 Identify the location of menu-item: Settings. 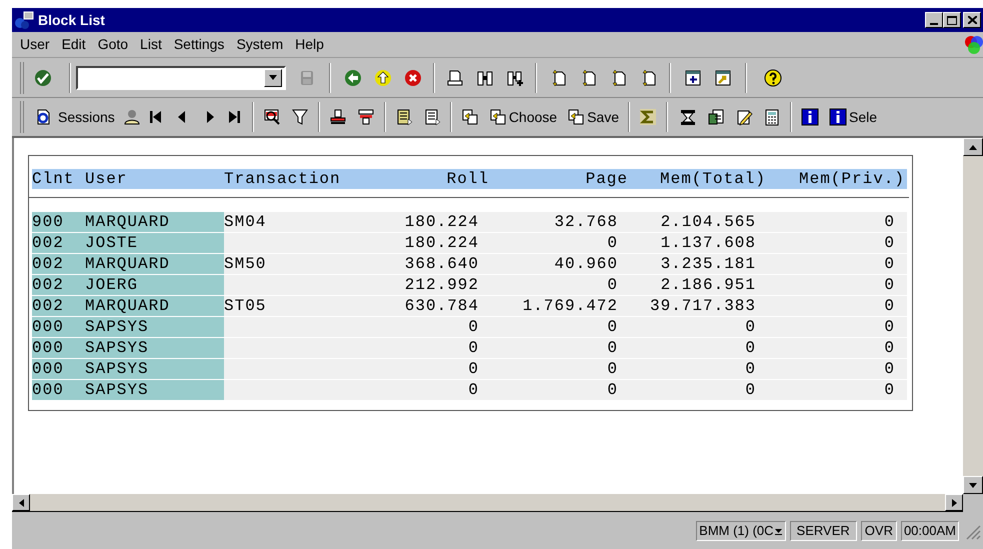
(199, 44).